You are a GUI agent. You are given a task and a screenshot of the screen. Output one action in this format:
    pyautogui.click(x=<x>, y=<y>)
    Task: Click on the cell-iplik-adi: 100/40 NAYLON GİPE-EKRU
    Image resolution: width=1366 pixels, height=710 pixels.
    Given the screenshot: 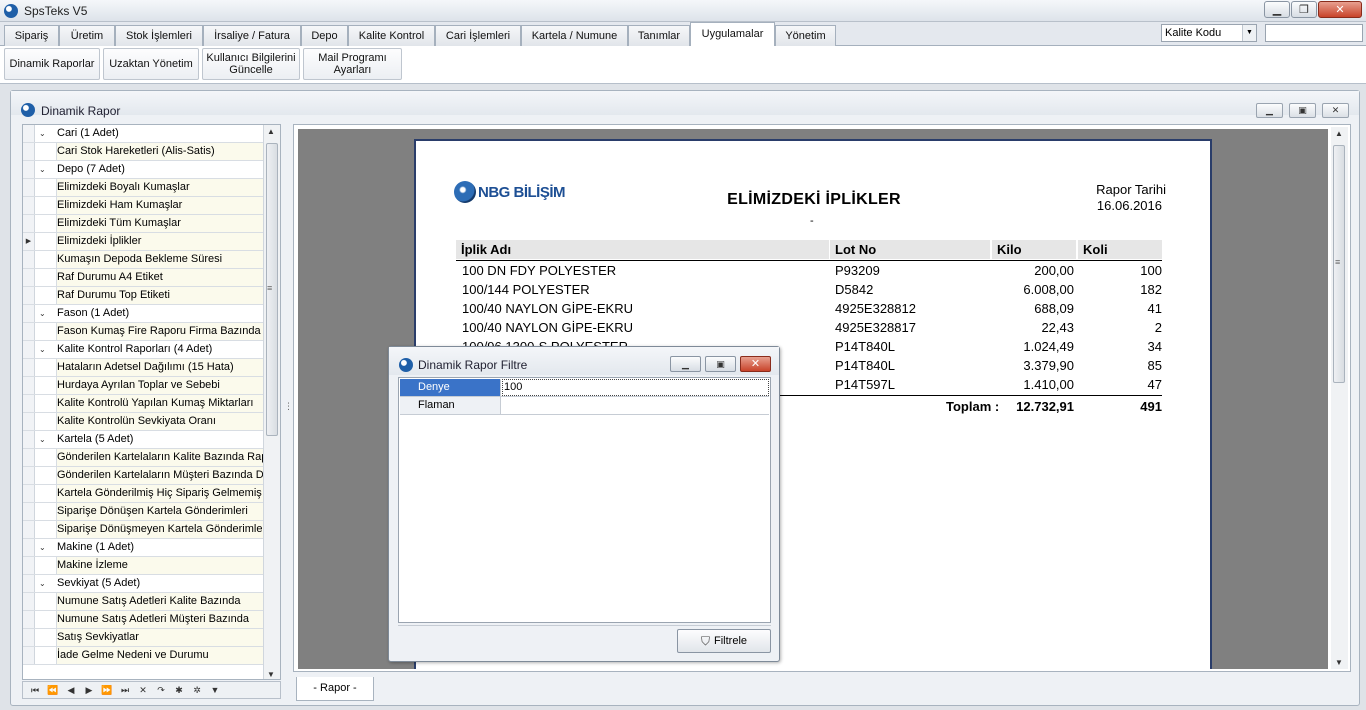 What is the action you would take?
    pyautogui.click(x=547, y=308)
    